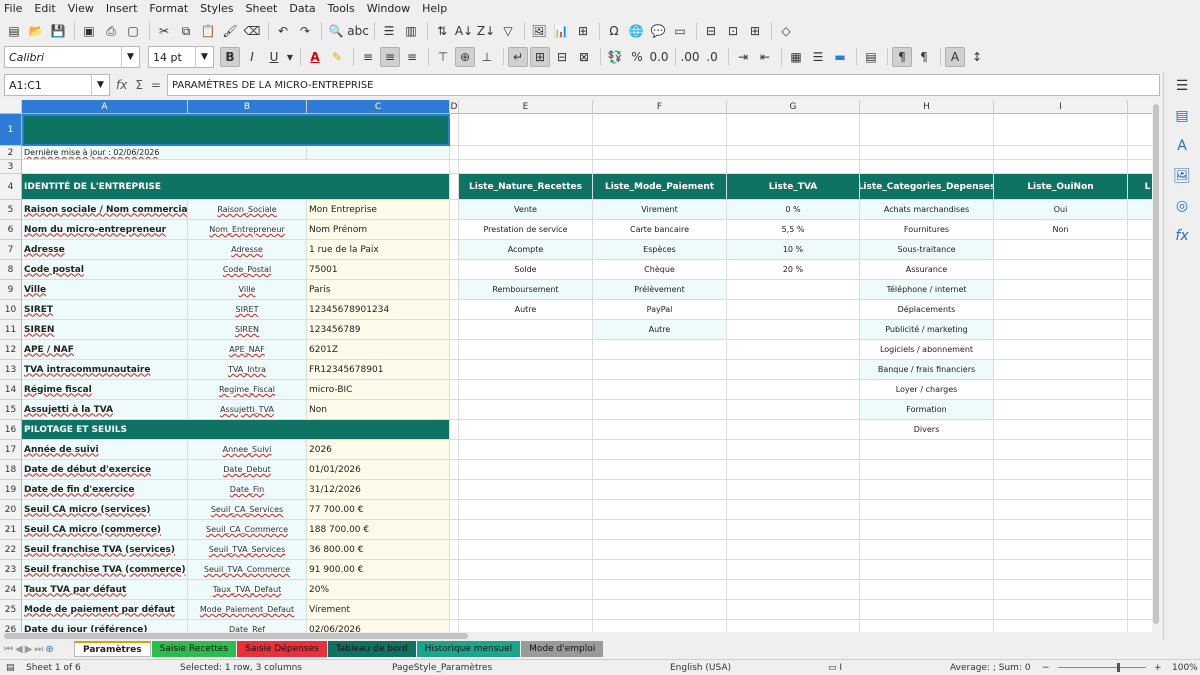 This screenshot has width=1200, height=675. What do you see at coordinates (247, 370) in the screenshot?
I see `param-key: TVA_Intra` at bounding box center [247, 370].